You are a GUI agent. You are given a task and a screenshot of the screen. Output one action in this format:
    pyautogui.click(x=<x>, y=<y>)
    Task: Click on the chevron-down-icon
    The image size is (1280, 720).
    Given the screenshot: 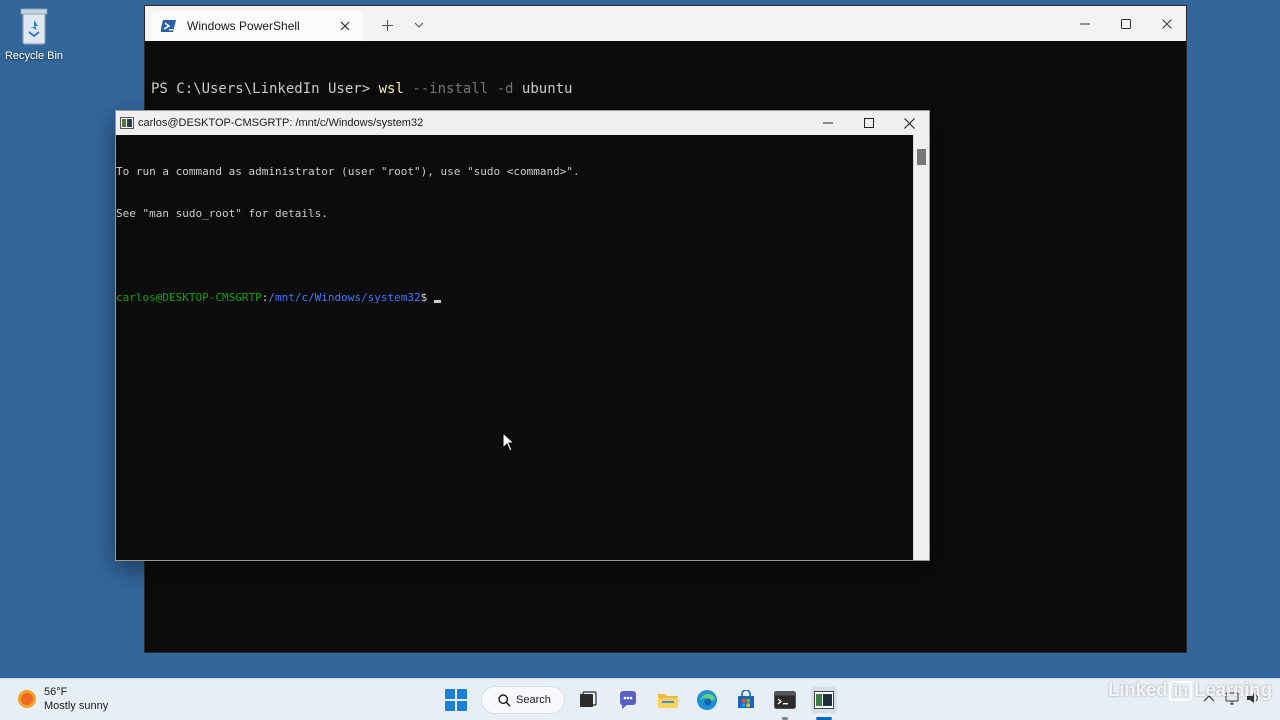 What is the action you would take?
    pyautogui.click(x=419, y=25)
    